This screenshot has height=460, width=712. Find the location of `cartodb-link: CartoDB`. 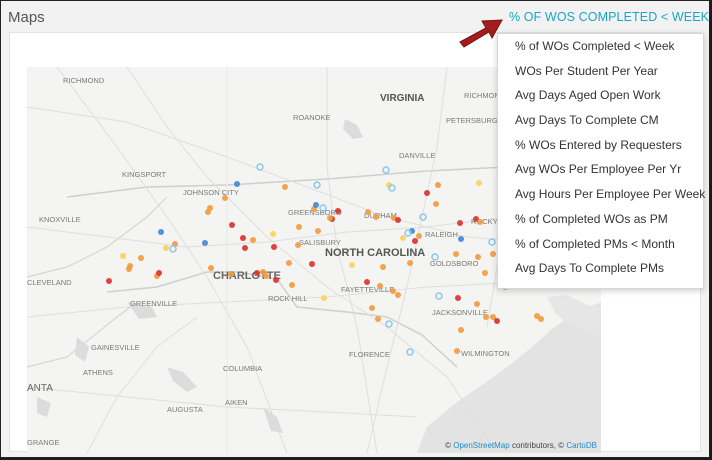

cartodb-link: CartoDB is located at coordinates (581, 445).